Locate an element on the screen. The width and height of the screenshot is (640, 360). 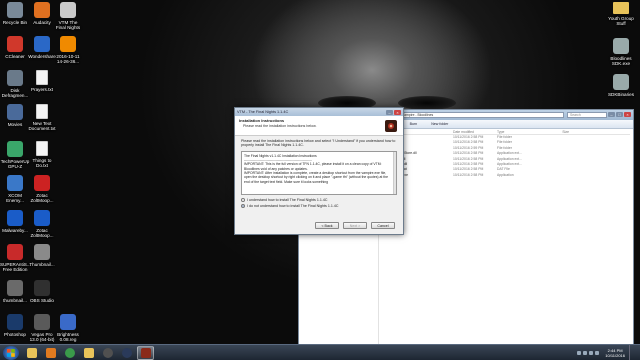
table-row: vampire.exe10/11/2016 2:58 PMApplication is located at coordinates (506, 175).